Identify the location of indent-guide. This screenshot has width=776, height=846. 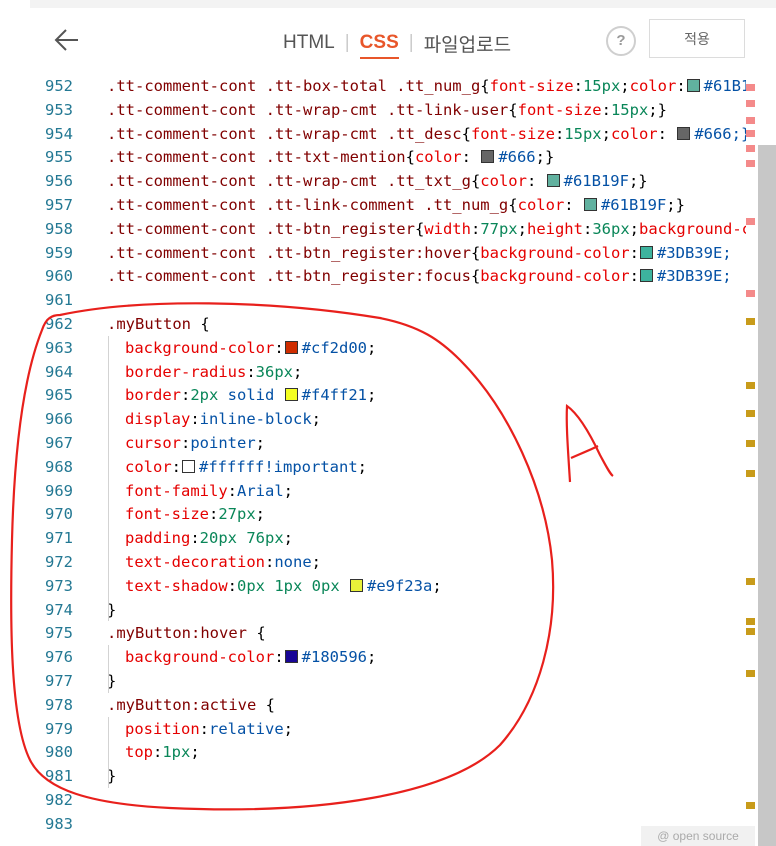
(108, 752).